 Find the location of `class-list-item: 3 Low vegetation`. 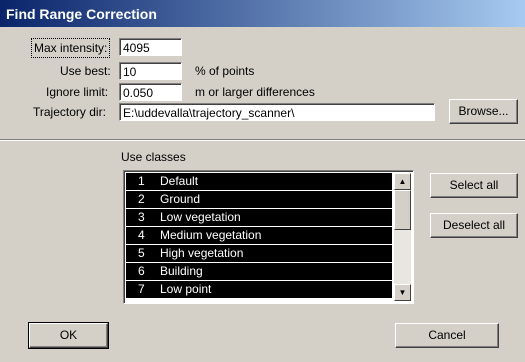

class-list-item: 3 Low vegetation is located at coordinates (259, 217).